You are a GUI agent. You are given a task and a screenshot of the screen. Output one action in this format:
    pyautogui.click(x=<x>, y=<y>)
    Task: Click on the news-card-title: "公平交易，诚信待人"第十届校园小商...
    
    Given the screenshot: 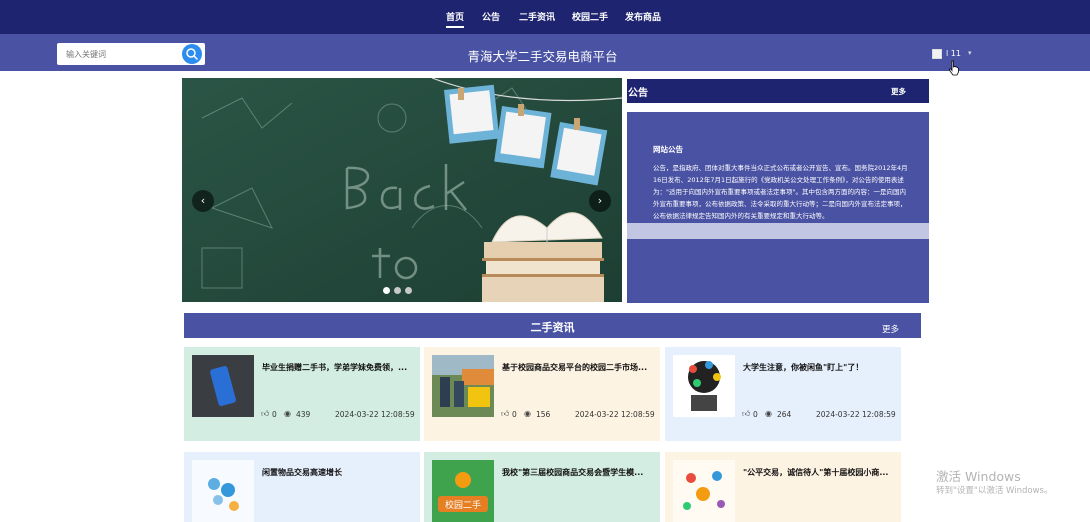 What is the action you would take?
    pyautogui.click(x=818, y=472)
    